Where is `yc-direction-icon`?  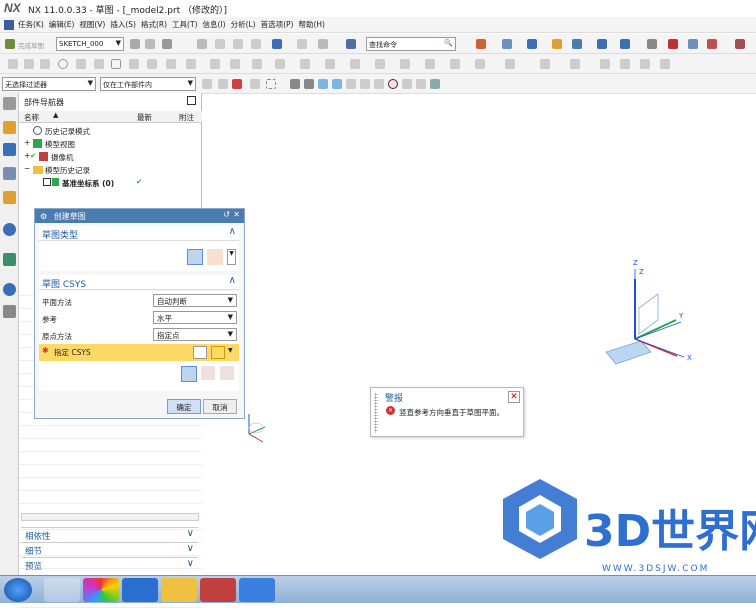 yc-direction-icon is located at coordinates (227, 373).